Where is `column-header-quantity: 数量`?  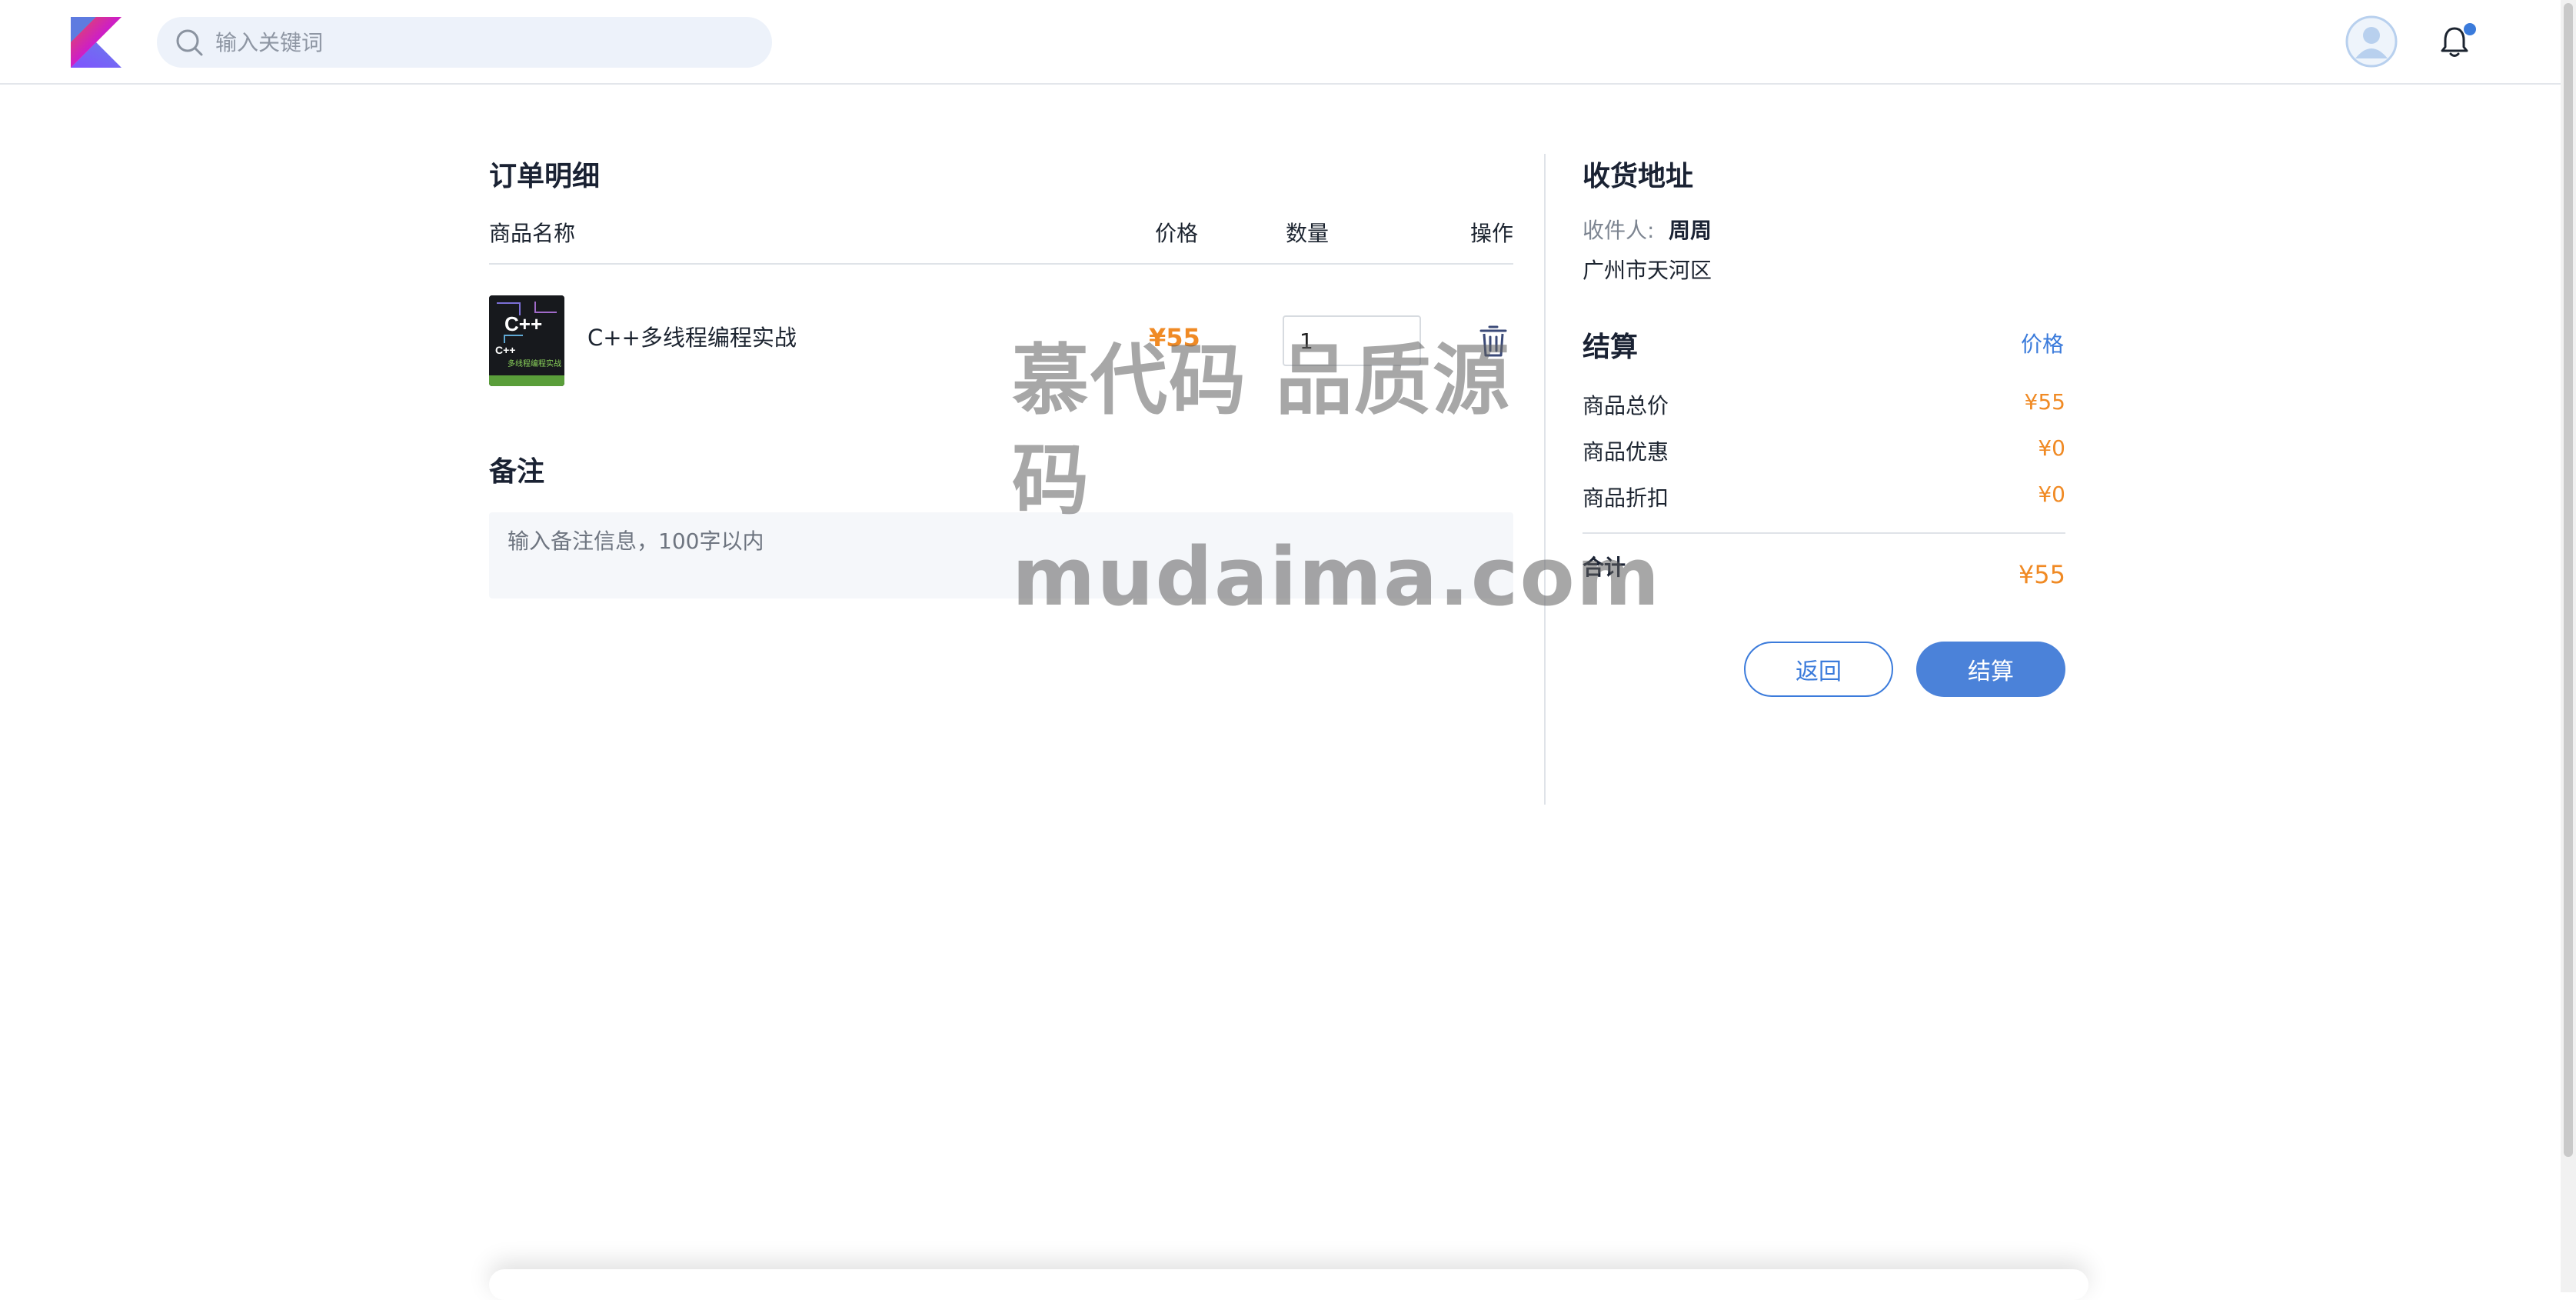 column-header-quantity: 数量 is located at coordinates (1308, 234).